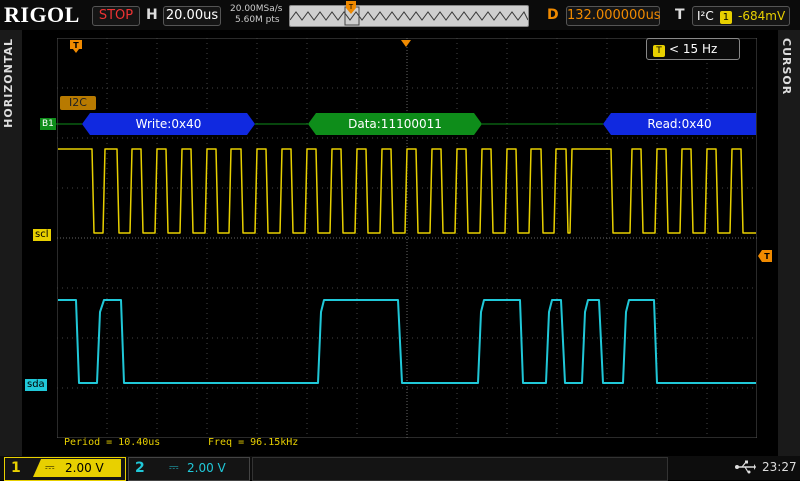 This screenshot has width=800, height=481. Describe the element at coordinates (206, 468) in the screenshot. I see `channel-2-scale: 2.00 V` at that location.